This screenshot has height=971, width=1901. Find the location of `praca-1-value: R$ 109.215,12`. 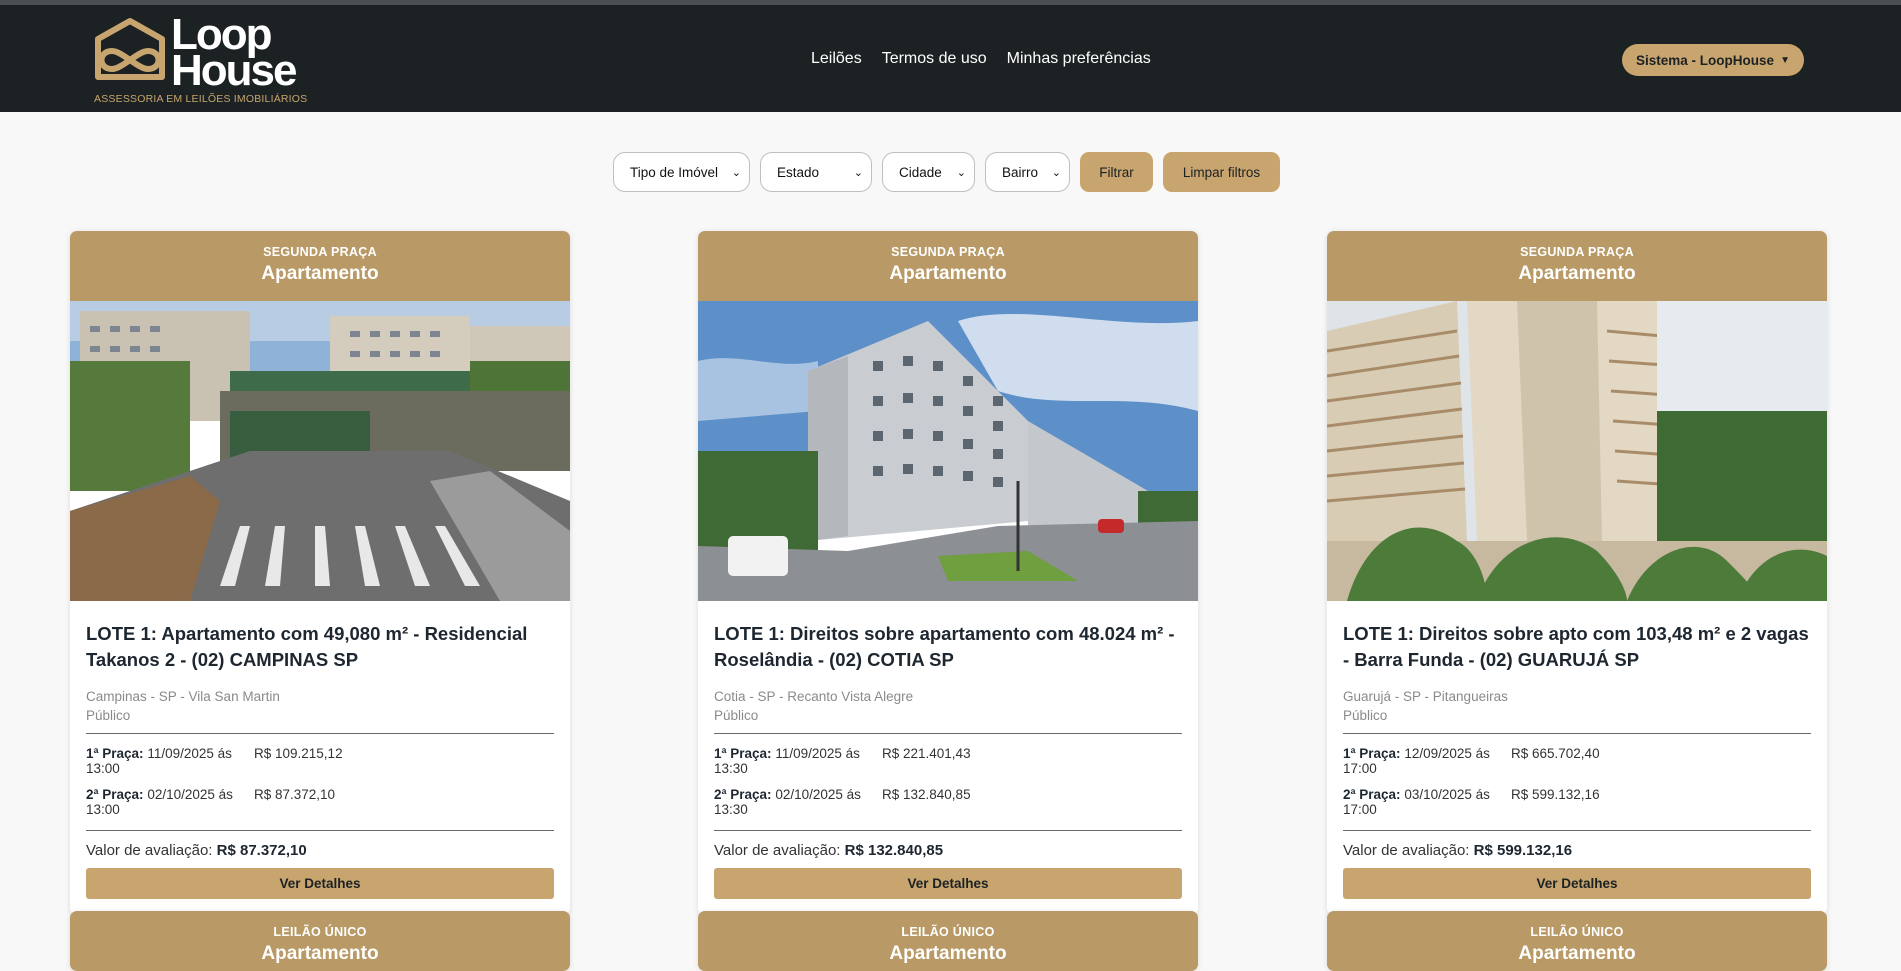

praca-1-value: R$ 109.215,12 is located at coordinates (298, 753).